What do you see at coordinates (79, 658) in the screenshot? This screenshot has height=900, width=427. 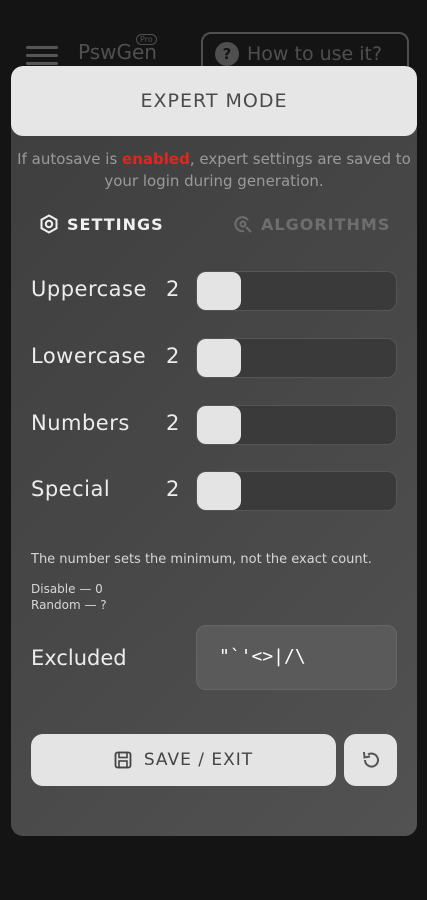 I see `excluded-label: Excluded` at bounding box center [79, 658].